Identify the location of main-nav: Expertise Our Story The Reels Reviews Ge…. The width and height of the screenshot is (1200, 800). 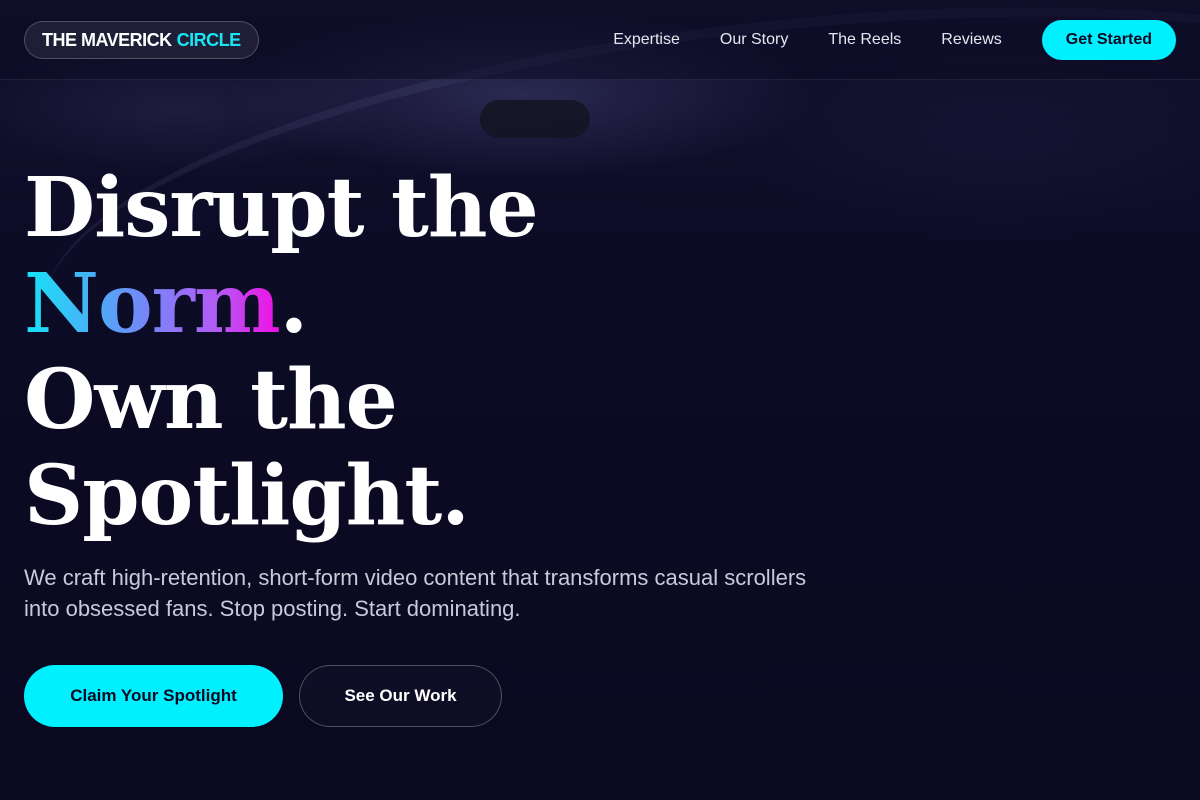
(894, 40).